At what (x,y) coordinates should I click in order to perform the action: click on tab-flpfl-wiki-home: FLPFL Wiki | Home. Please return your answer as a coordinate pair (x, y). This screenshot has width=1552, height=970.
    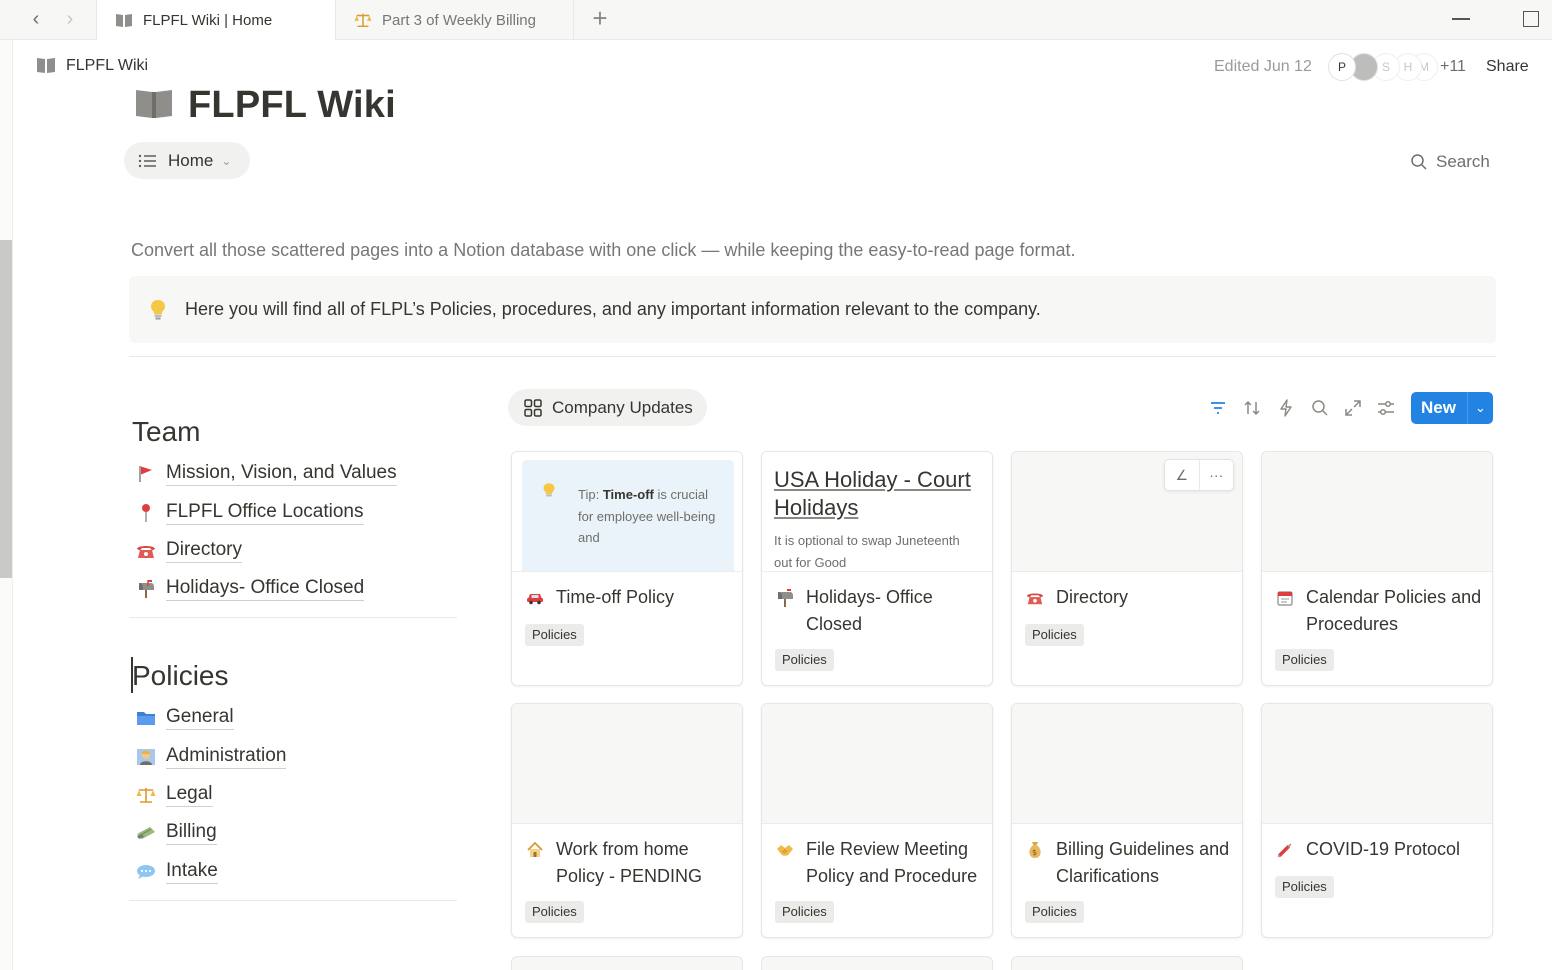
    Looking at the image, I should click on (216, 20).